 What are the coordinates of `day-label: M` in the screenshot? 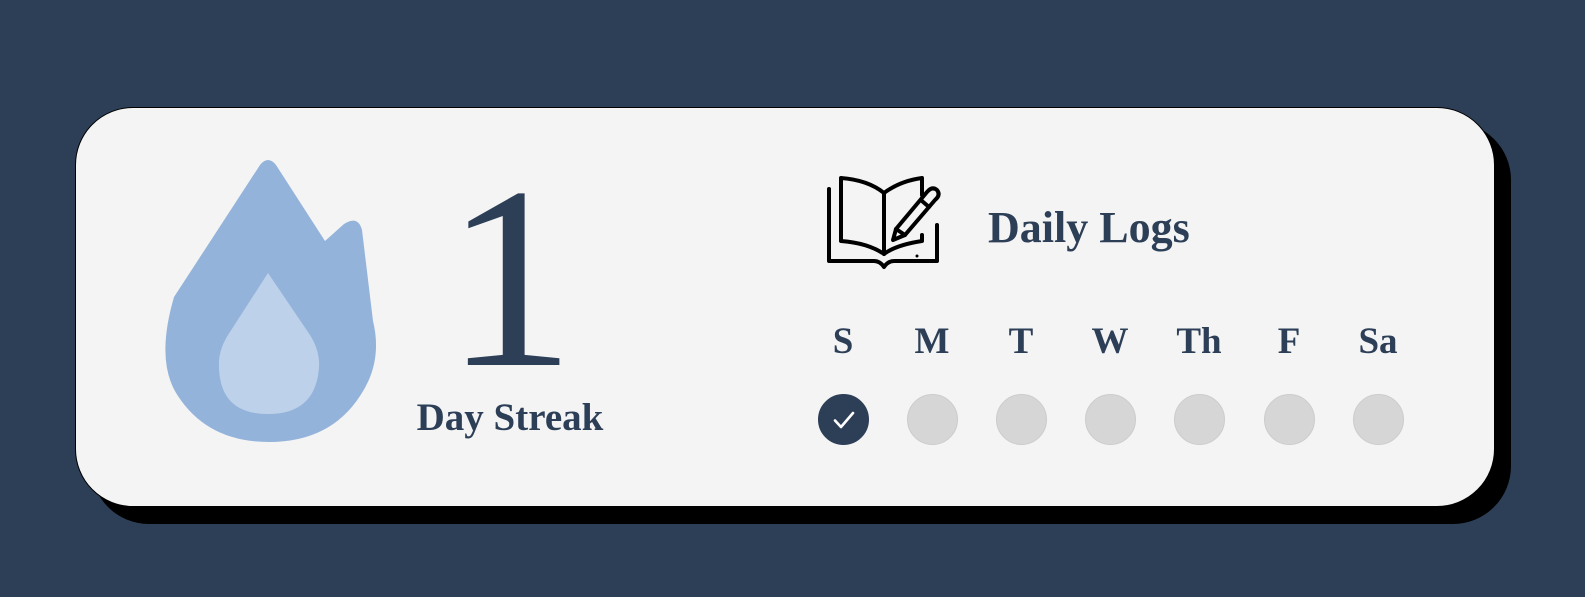 It's located at (932, 341).